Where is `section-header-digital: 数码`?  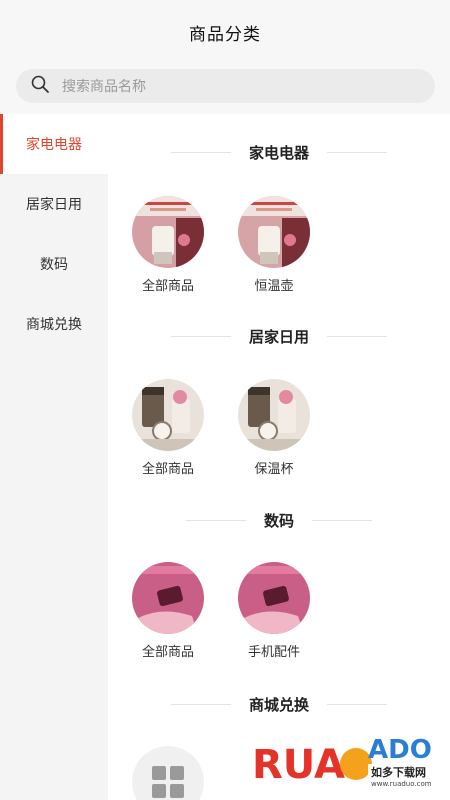 section-header-digital: 数码 is located at coordinates (279, 520).